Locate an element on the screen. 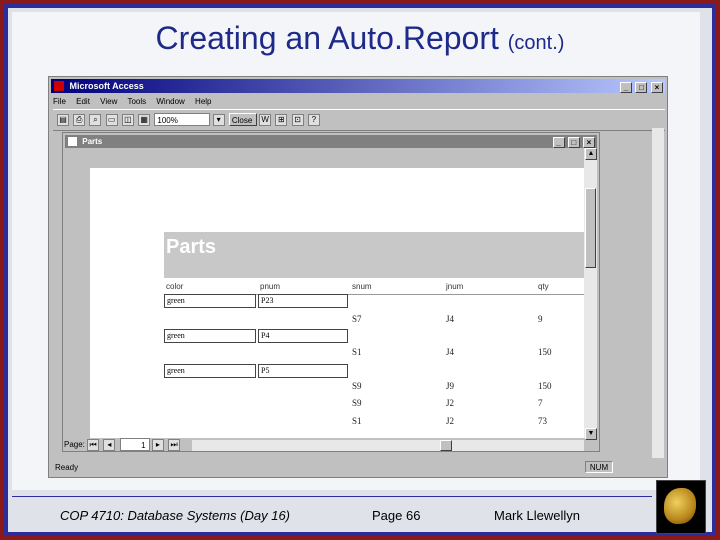 The image size is (720, 540). report-heading: Parts is located at coordinates (191, 247).